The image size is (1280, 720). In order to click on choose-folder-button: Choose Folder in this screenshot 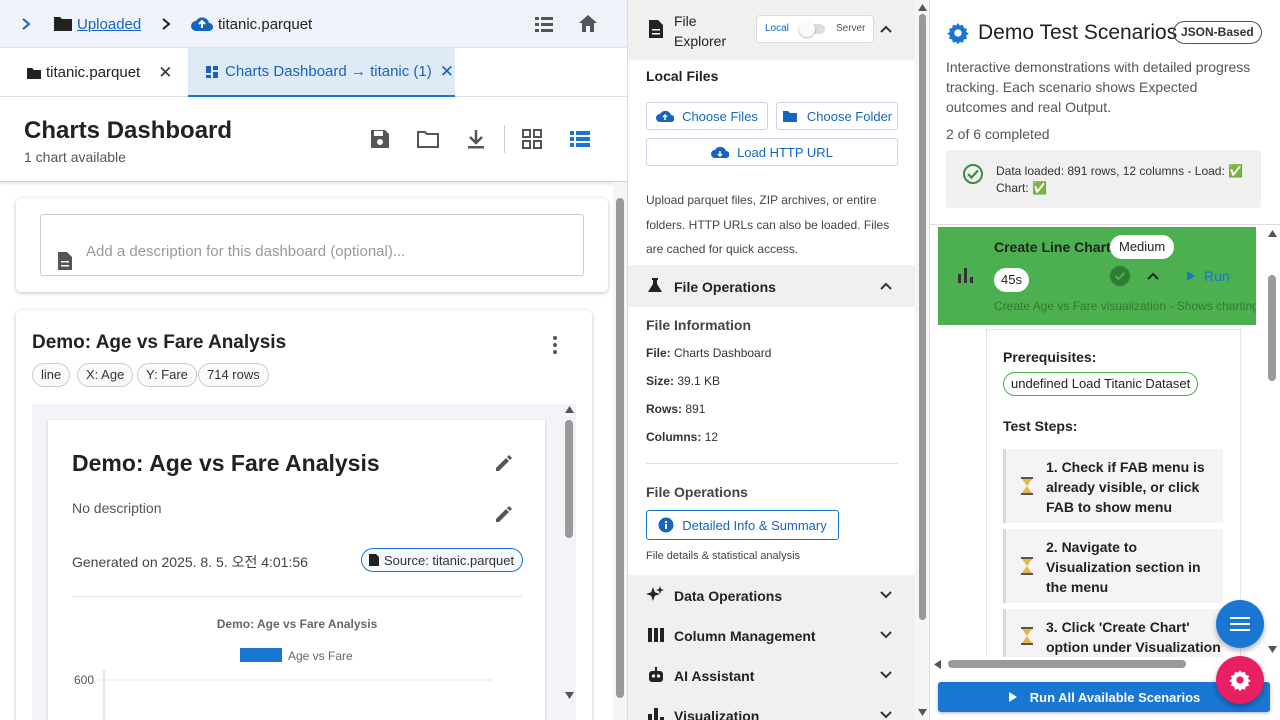, I will do `click(837, 116)`.